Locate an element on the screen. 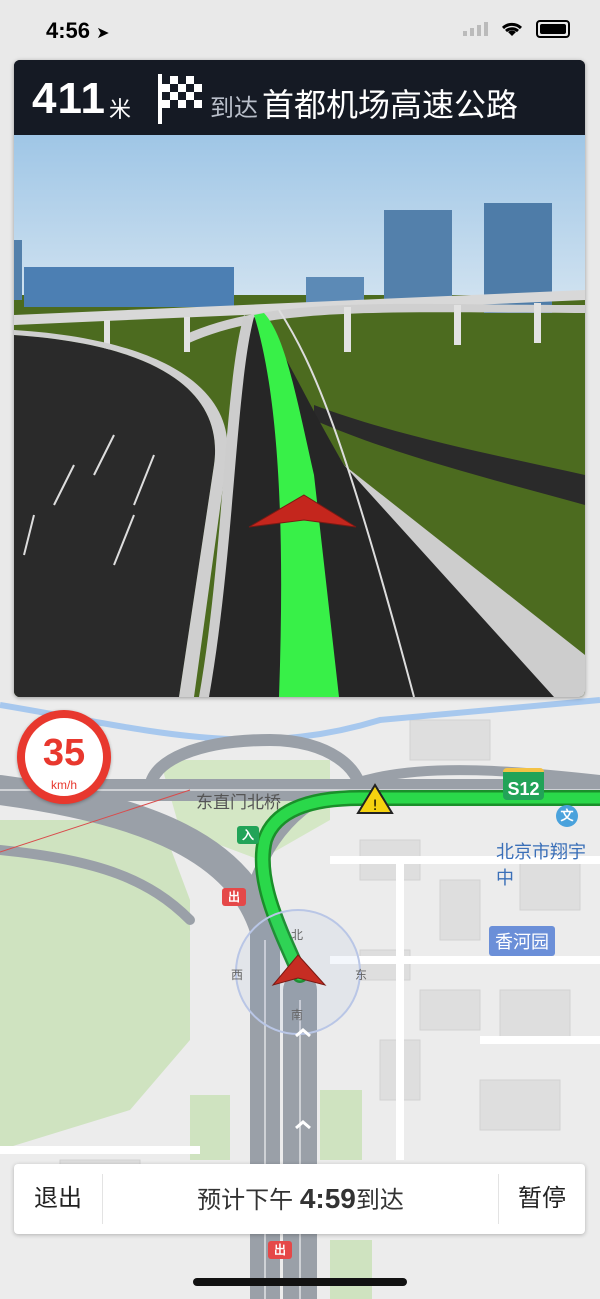  exit-button: 退出 is located at coordinates (58, 1199).